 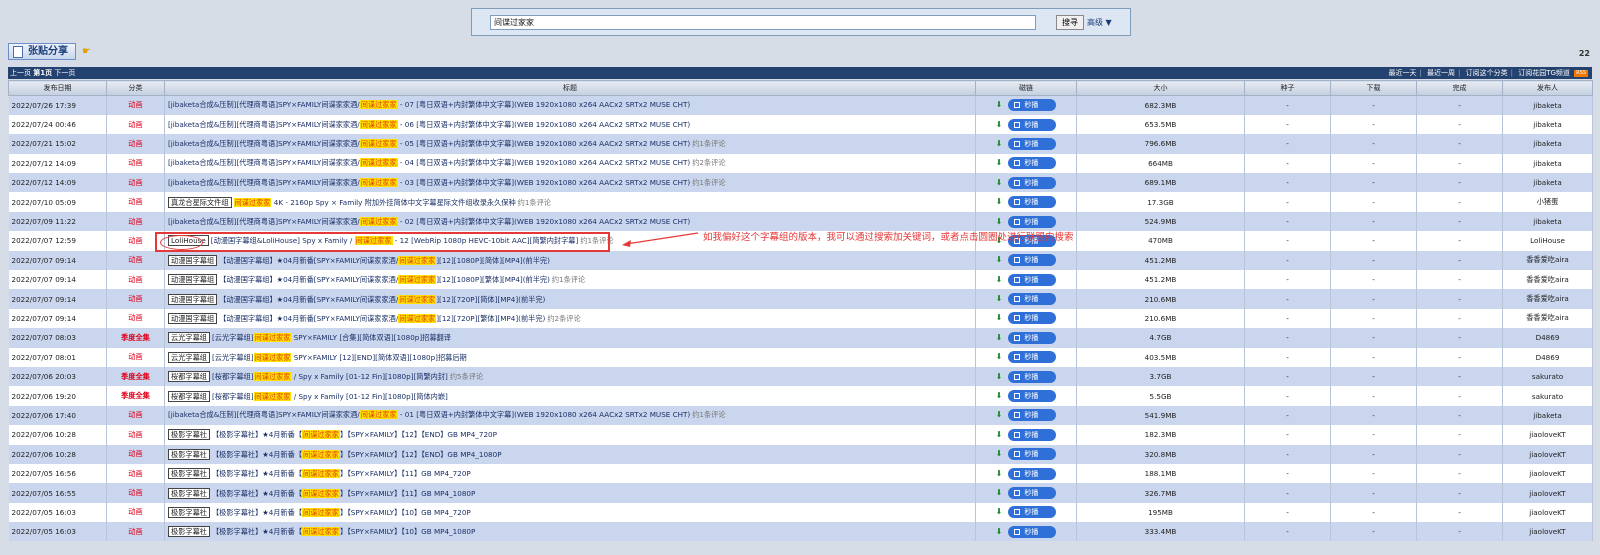 What do you see at coordinates (763, 22) in the screenshot?
I see `search-input` at bounding box center [763, 22].